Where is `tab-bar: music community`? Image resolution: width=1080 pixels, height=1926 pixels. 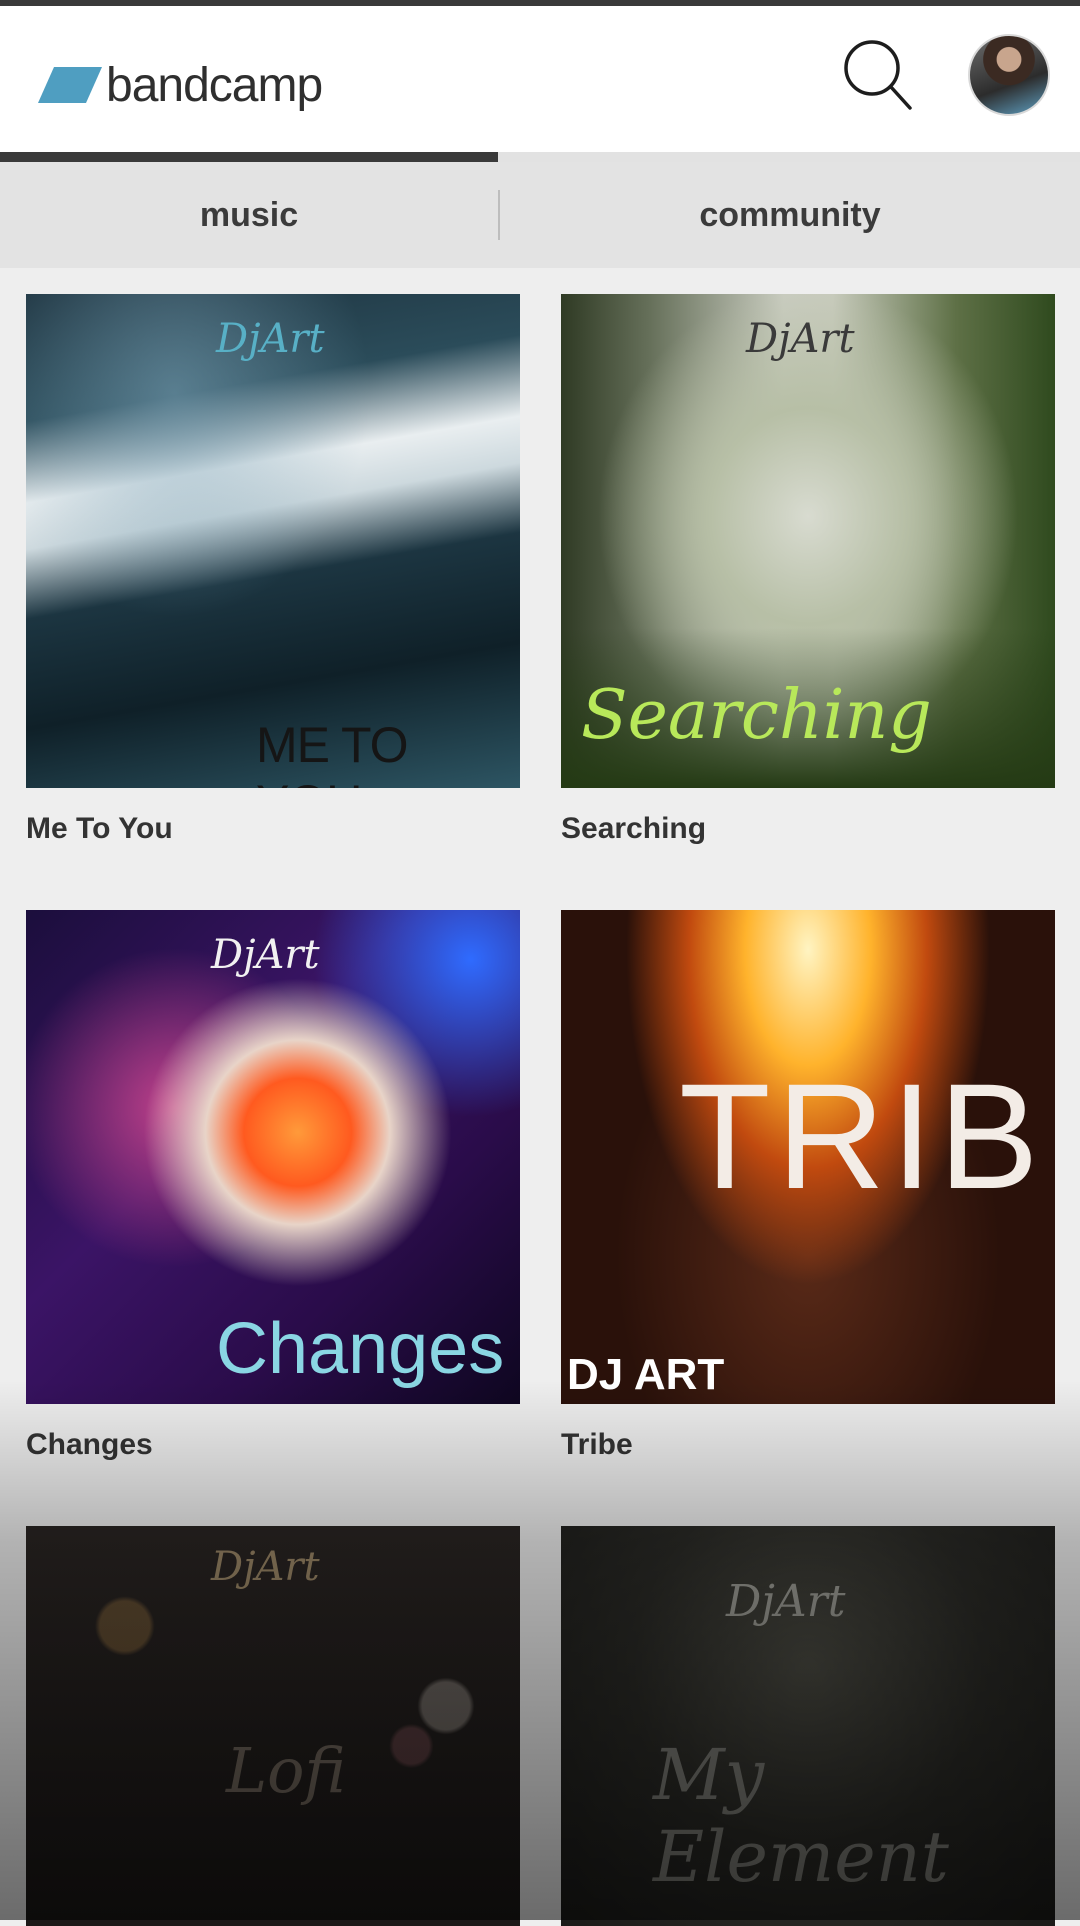 tab-bar: music community is located at coordinates (540, 215).